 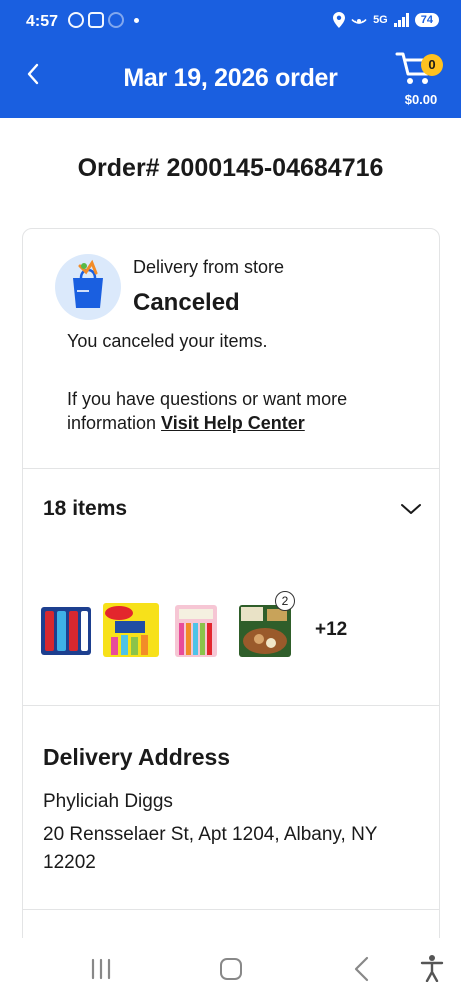 What do you see at coordinates (108, 801) in the screenshot?
I see `recipient-name: Phyliciah Diggs` at bounding box center [108, 801].